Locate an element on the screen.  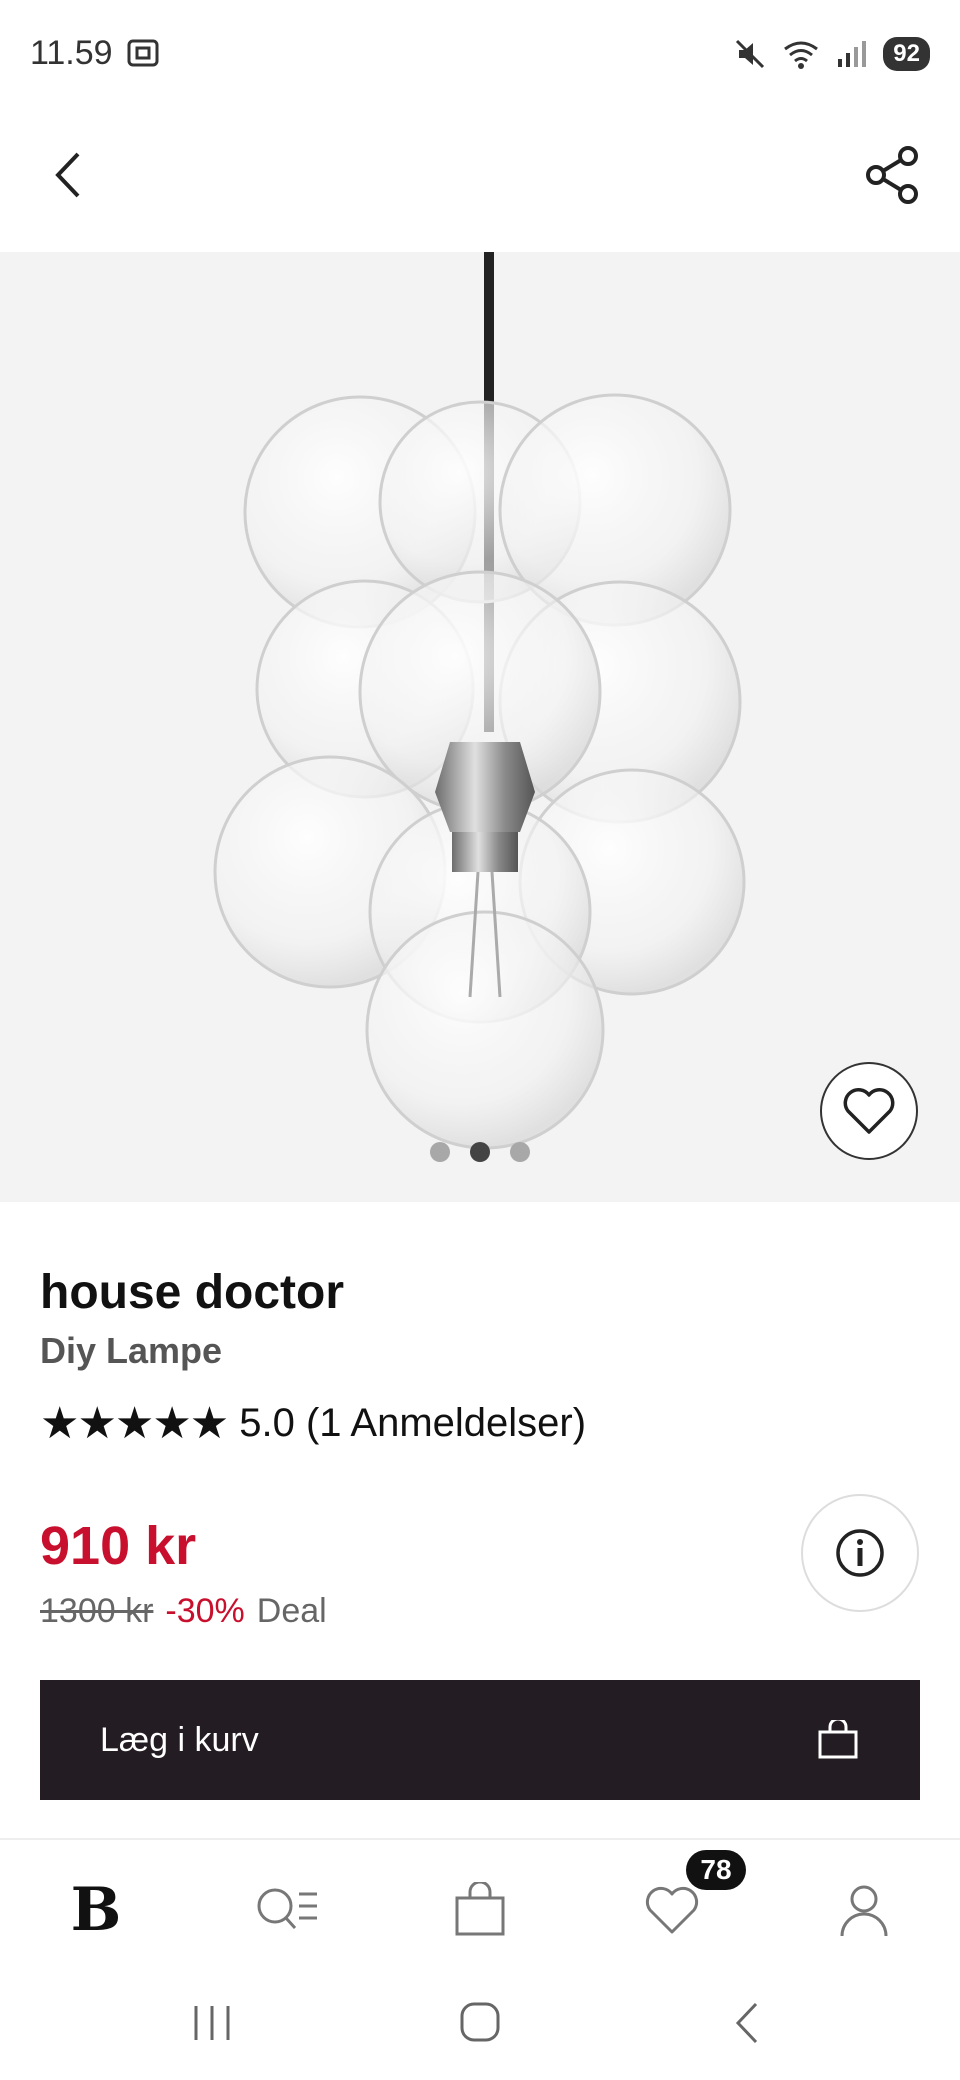
status-time: 11.59 is located at coordinates (71, 53).